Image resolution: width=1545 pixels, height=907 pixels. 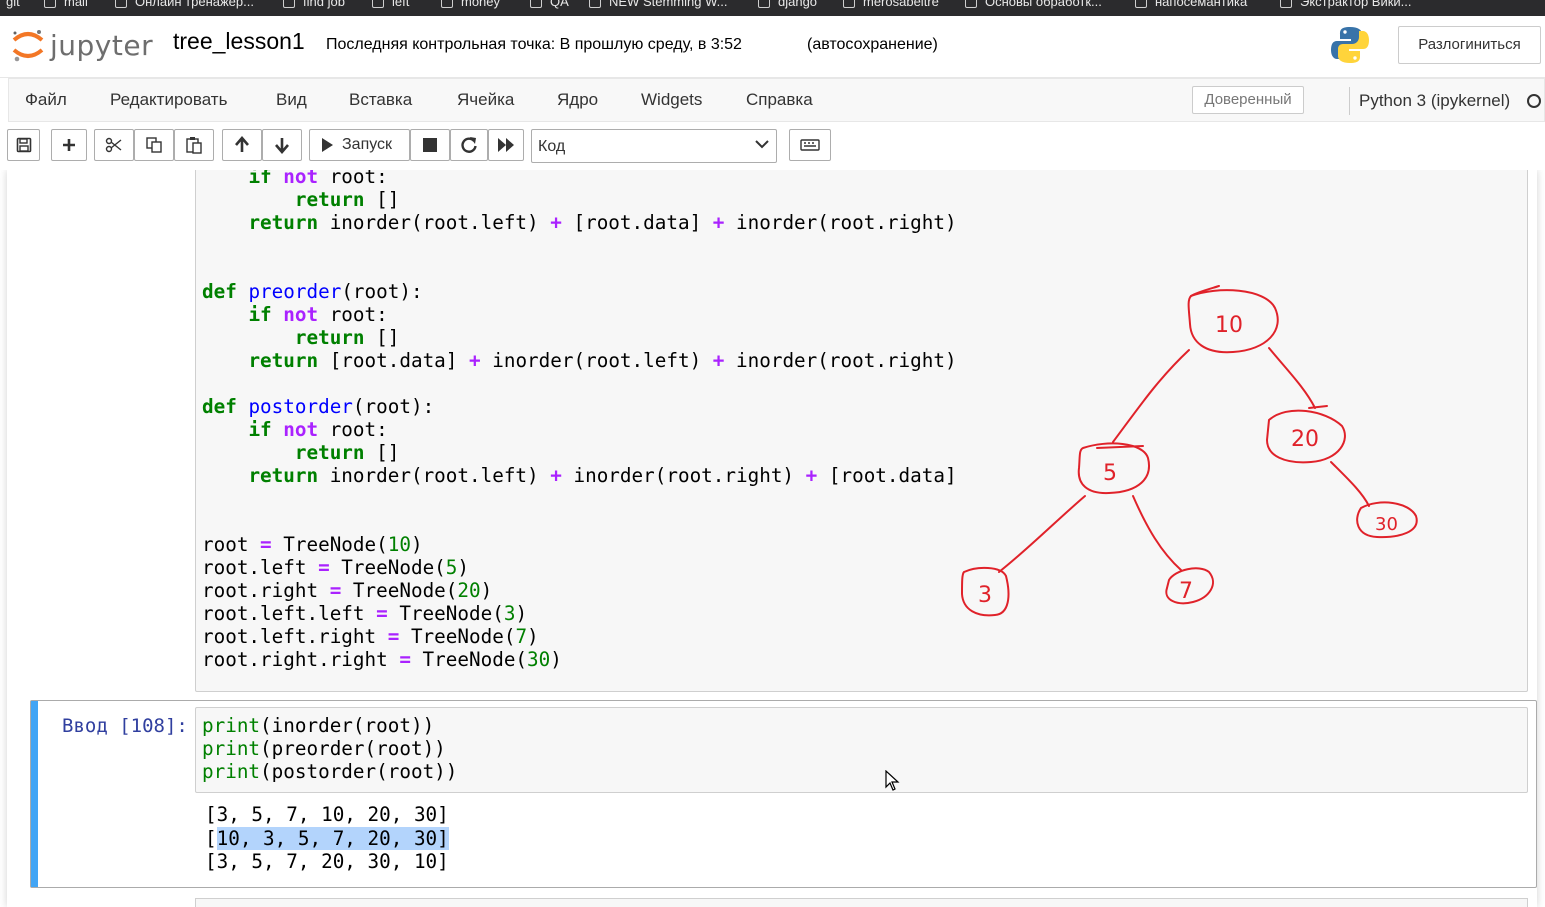 What do you see at coordinates (901, 4) in the screenshot?
I see `bookmark-label: merosabeltre` at bounding box center [901, 4].